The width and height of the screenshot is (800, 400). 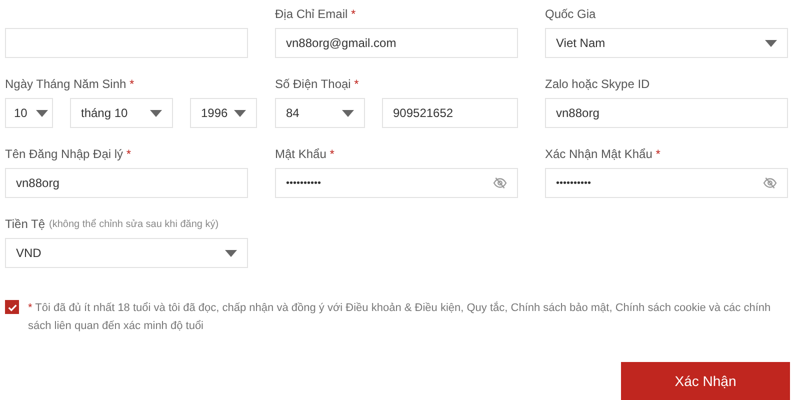 I want to click on field-label: Tên Đăng Nhập Đại lý *, so click(x=68, y=154).